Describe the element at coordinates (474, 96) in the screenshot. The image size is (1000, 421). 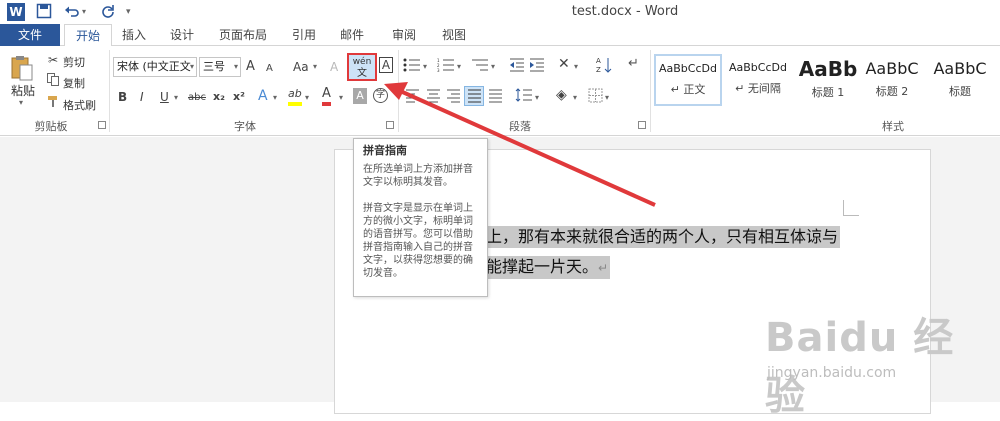
I see `justify-icon` at that location.